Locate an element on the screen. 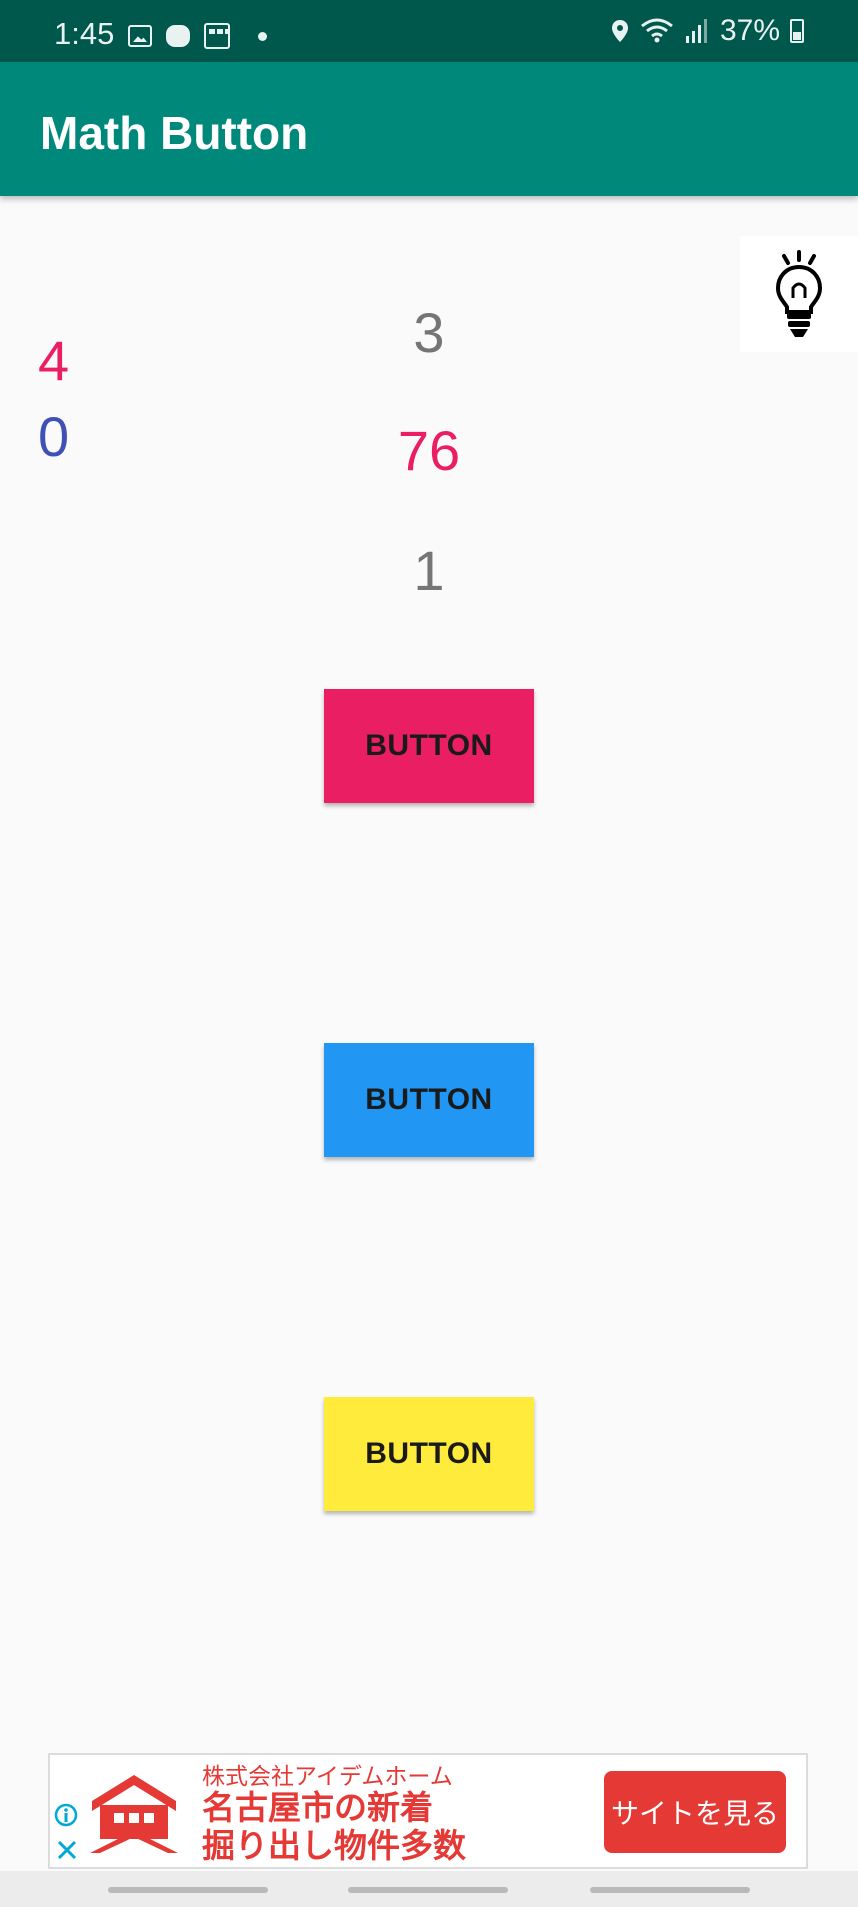 The width and height of the screenshot is (858, 1907). nav-home is located at coordinates (428, 1890).